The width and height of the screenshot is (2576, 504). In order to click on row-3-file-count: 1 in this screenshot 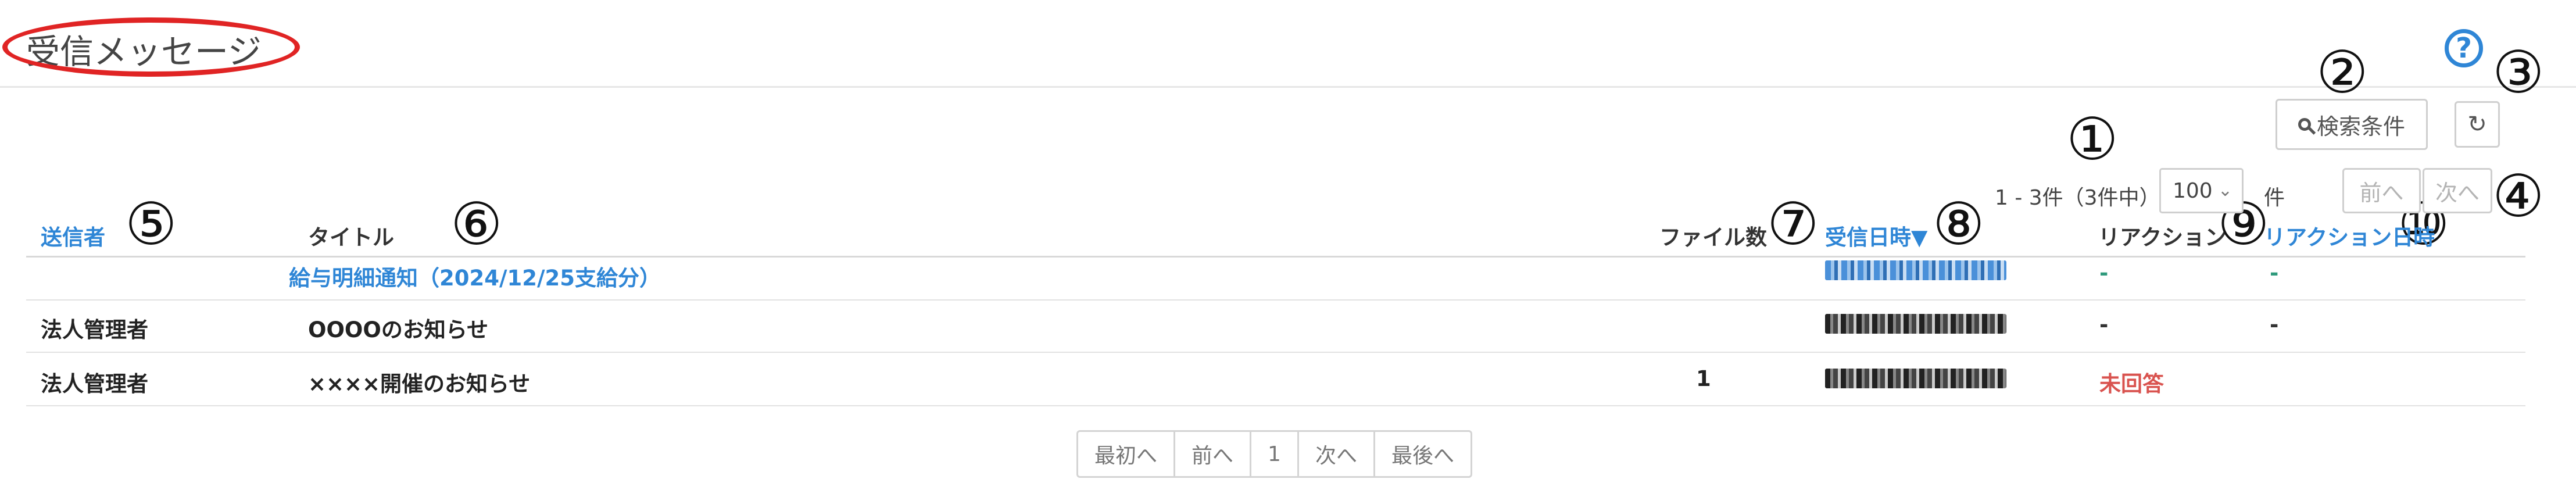, I will do `click(1704, 378)`.